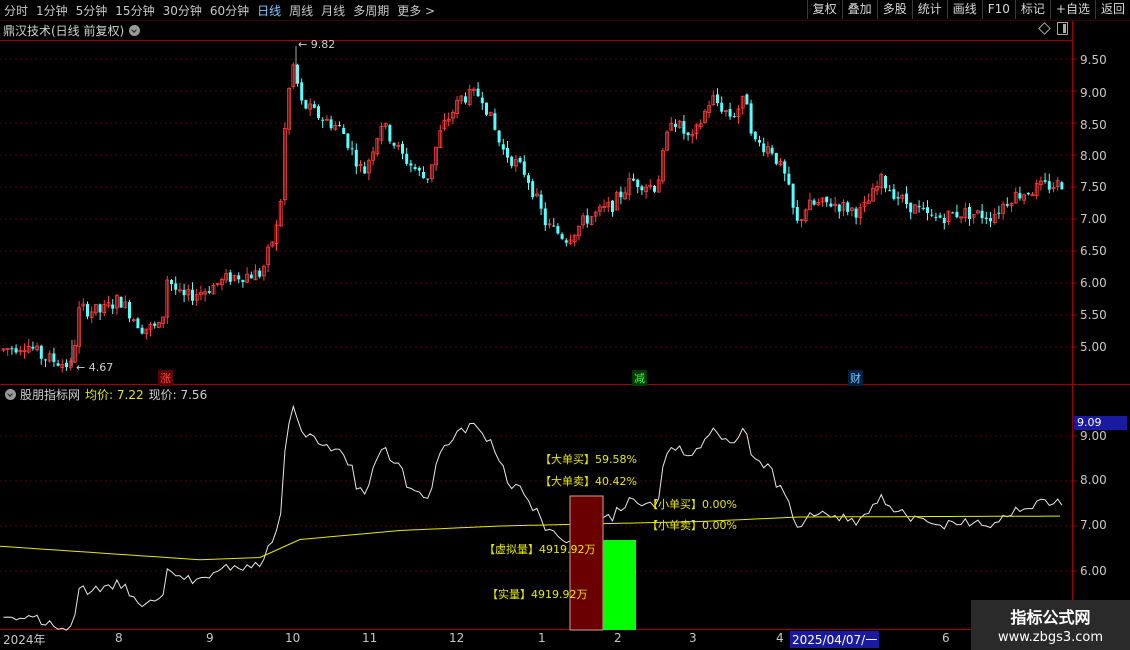  What do you see at coordinates (542, 638) in the screenshot?
I see `date-label: 1` at bounding box center [542, 638].